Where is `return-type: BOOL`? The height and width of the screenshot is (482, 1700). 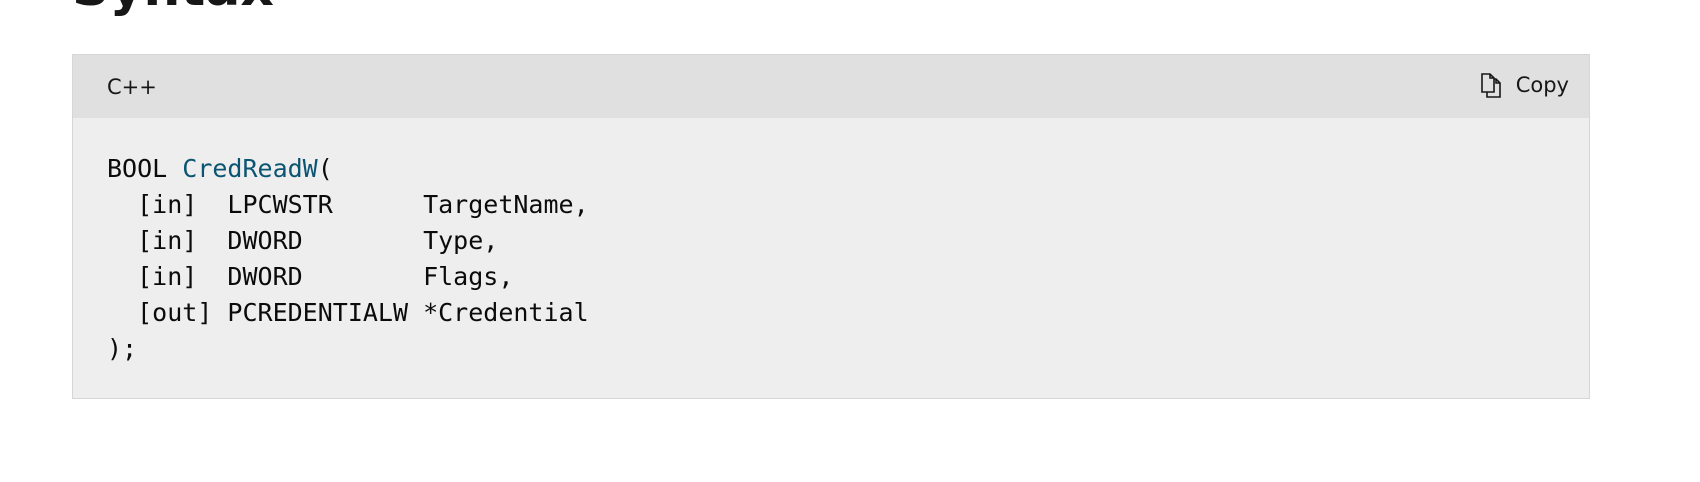
return-type: BOOL is located at coordinates (145, 168).